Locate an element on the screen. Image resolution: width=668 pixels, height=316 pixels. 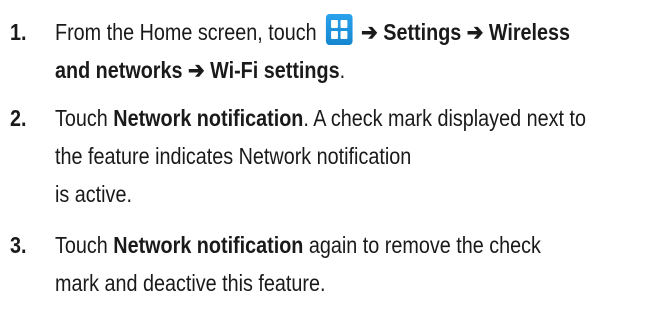
menu-path-settings: Settings is located at coordinates (422, 32).